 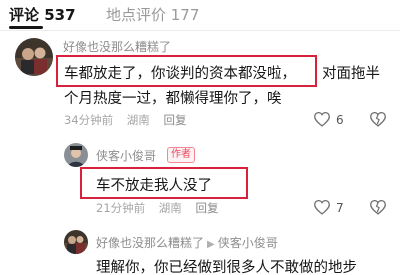 I want to click on highlight-box, so click(x=186, y=71).